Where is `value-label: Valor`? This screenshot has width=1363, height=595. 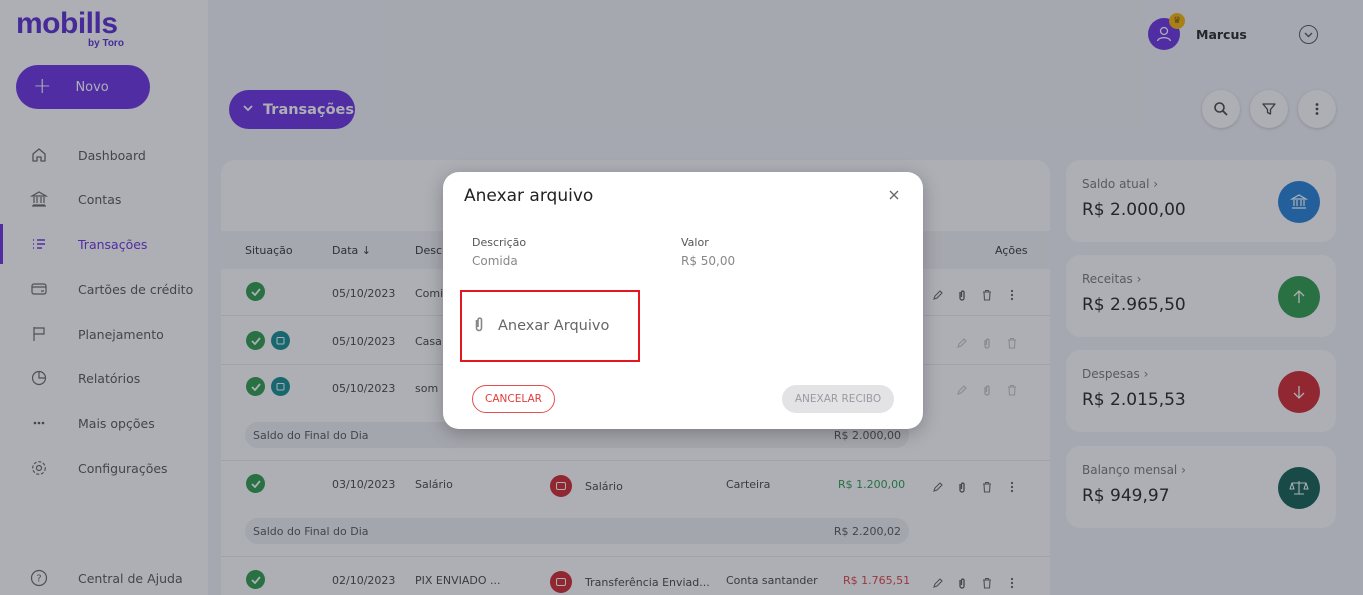 value-label: Valor is located at coordinates (695, 242).